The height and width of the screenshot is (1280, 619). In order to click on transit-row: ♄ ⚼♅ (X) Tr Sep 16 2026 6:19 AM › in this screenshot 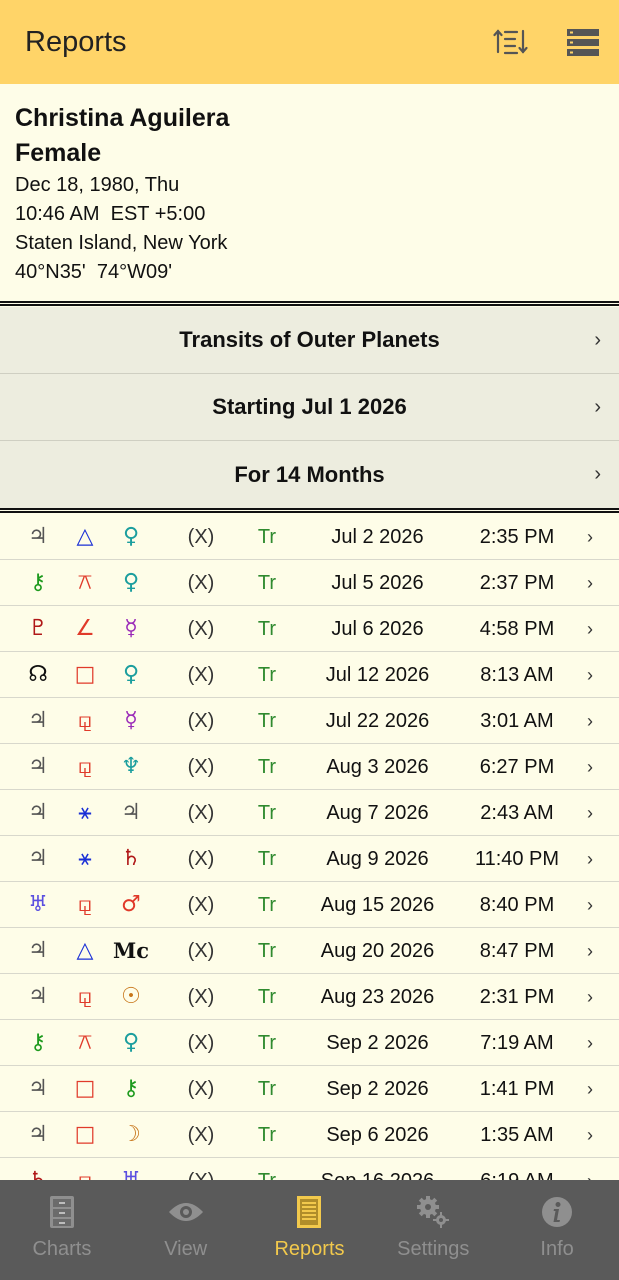, I will do `click(309, 1169)`.